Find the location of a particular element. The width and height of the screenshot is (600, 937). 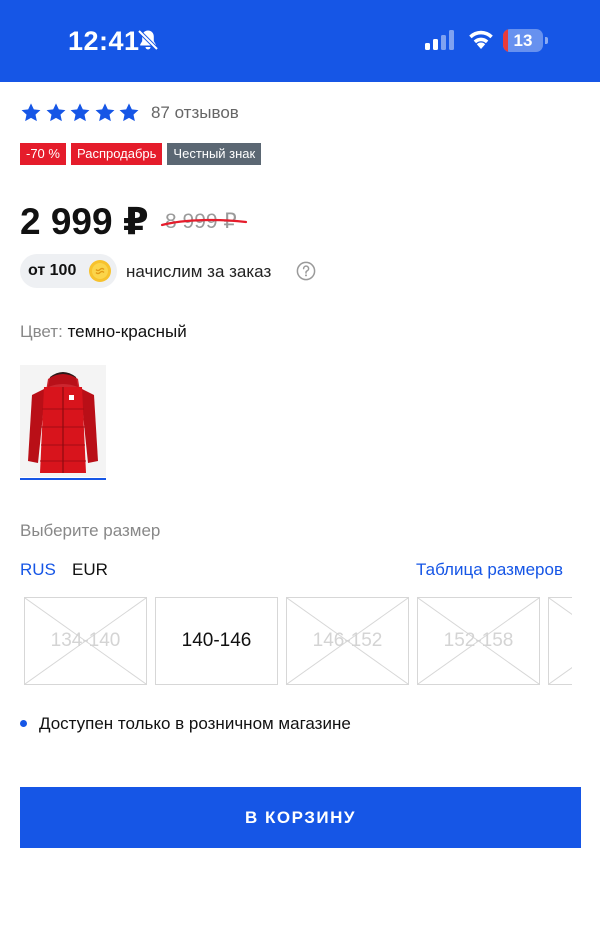

status-time: 12:41 is located at coordinates (104, 41).